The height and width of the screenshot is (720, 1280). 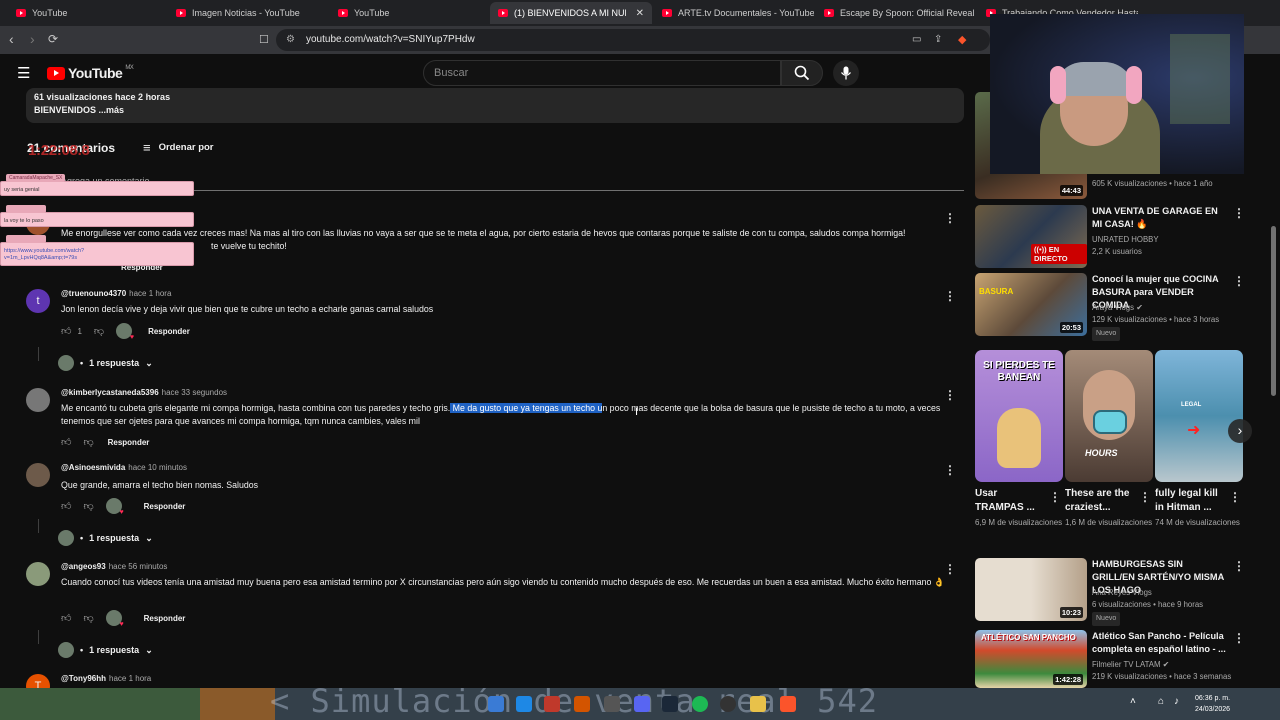 I want to click on comment-time: hace 56 minutos, so click(x=138, y=566).